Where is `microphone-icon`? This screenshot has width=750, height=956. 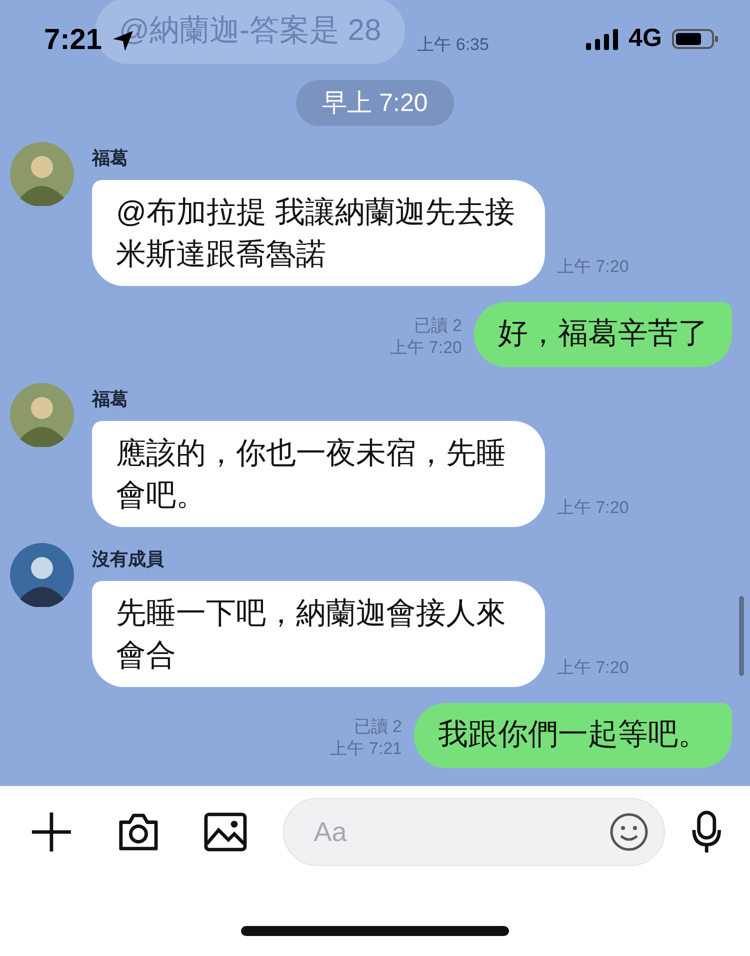
microphone-icon is located at coordinates (706, 832).